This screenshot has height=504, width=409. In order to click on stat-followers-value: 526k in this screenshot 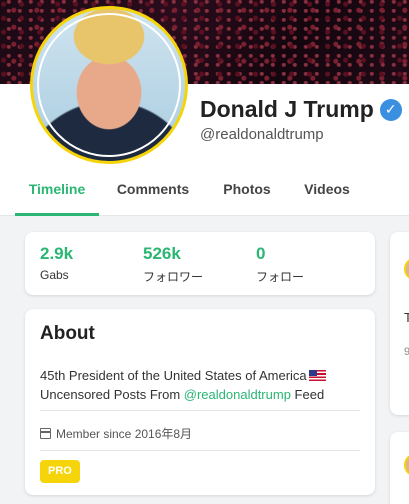, I will do `click(162, 253)`.